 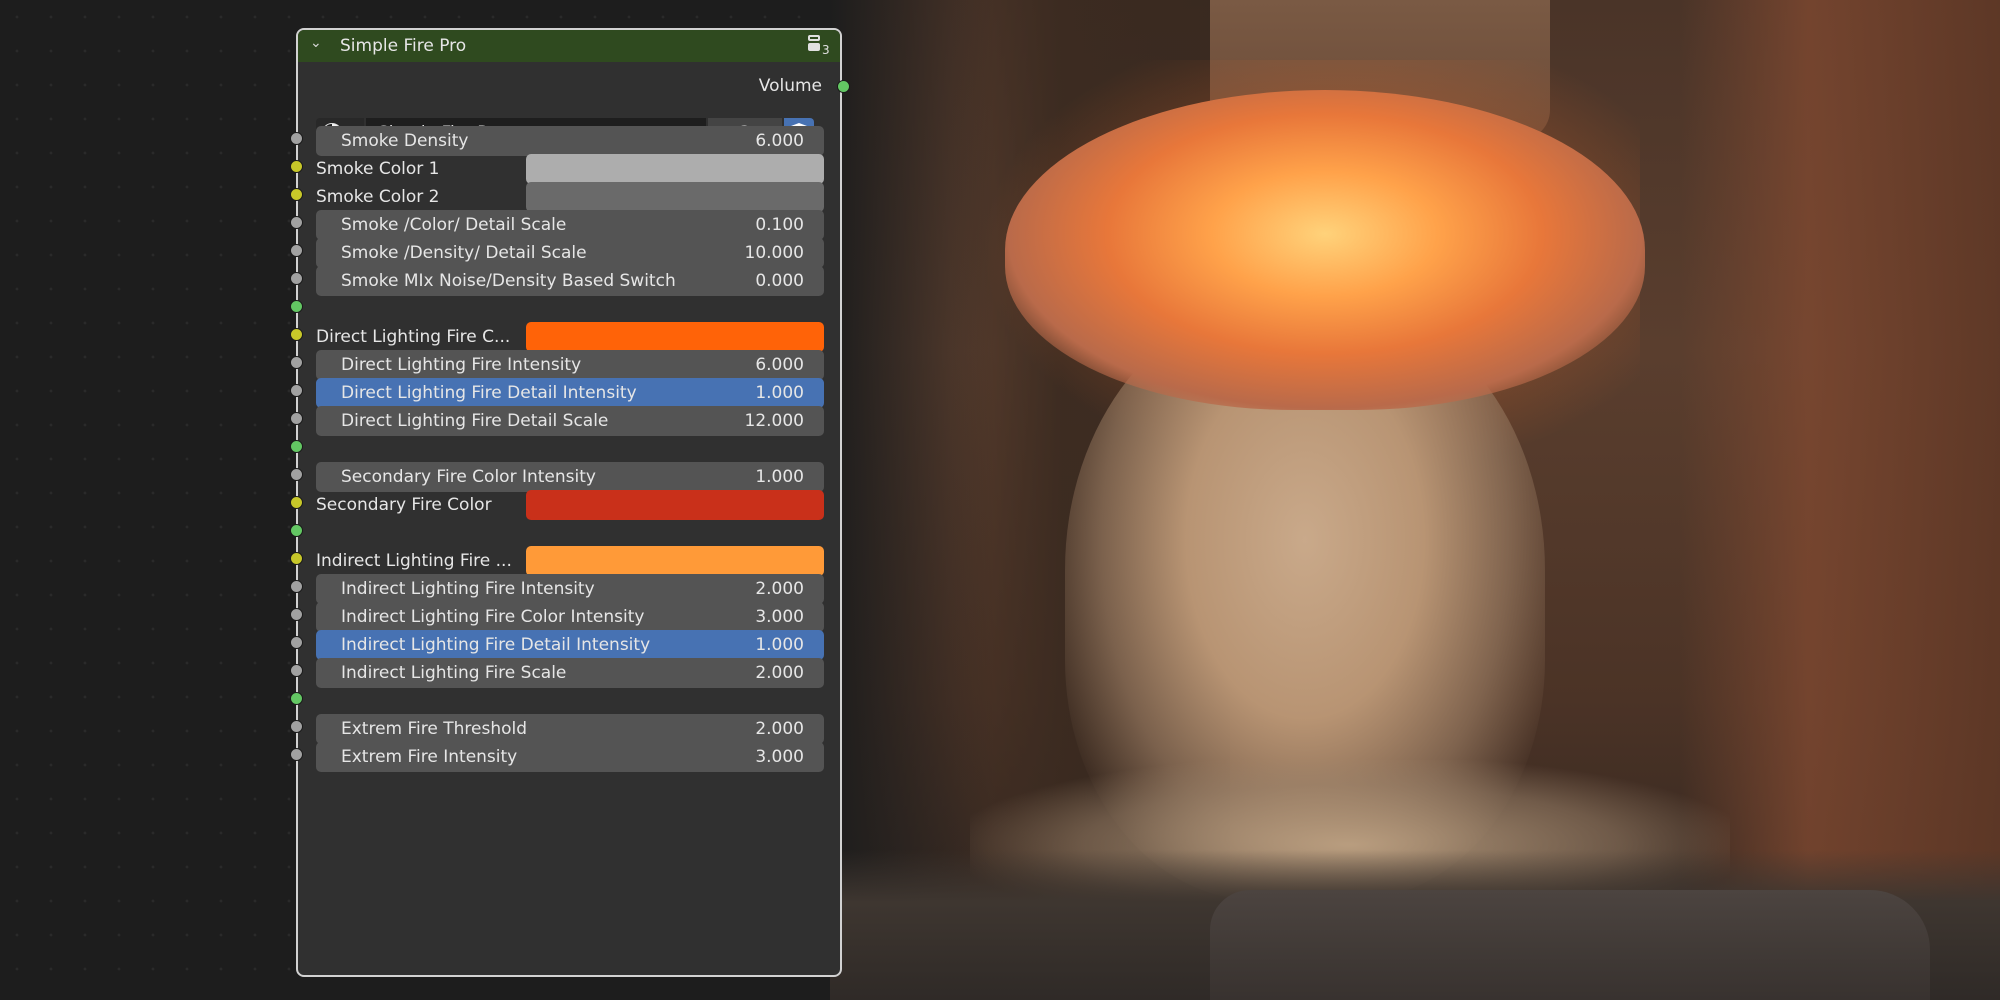 What do you see at coordinates (296, 642) in the screenshot?
I see `input-socket-indirect-fire-detail-intensity` at bounding box center [296, 642].